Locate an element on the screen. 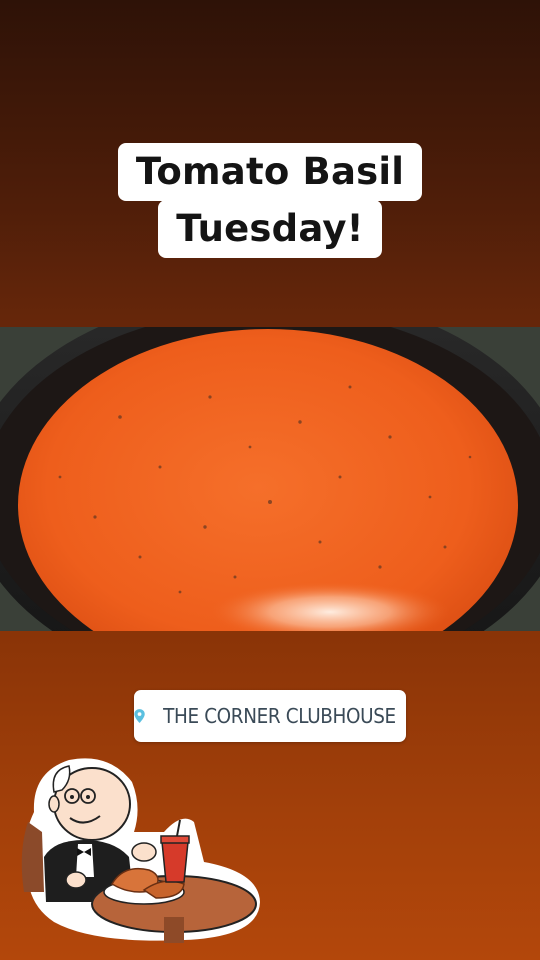  title-line-1-wrap: Tomato Basil is located at coordinates (270, 172).